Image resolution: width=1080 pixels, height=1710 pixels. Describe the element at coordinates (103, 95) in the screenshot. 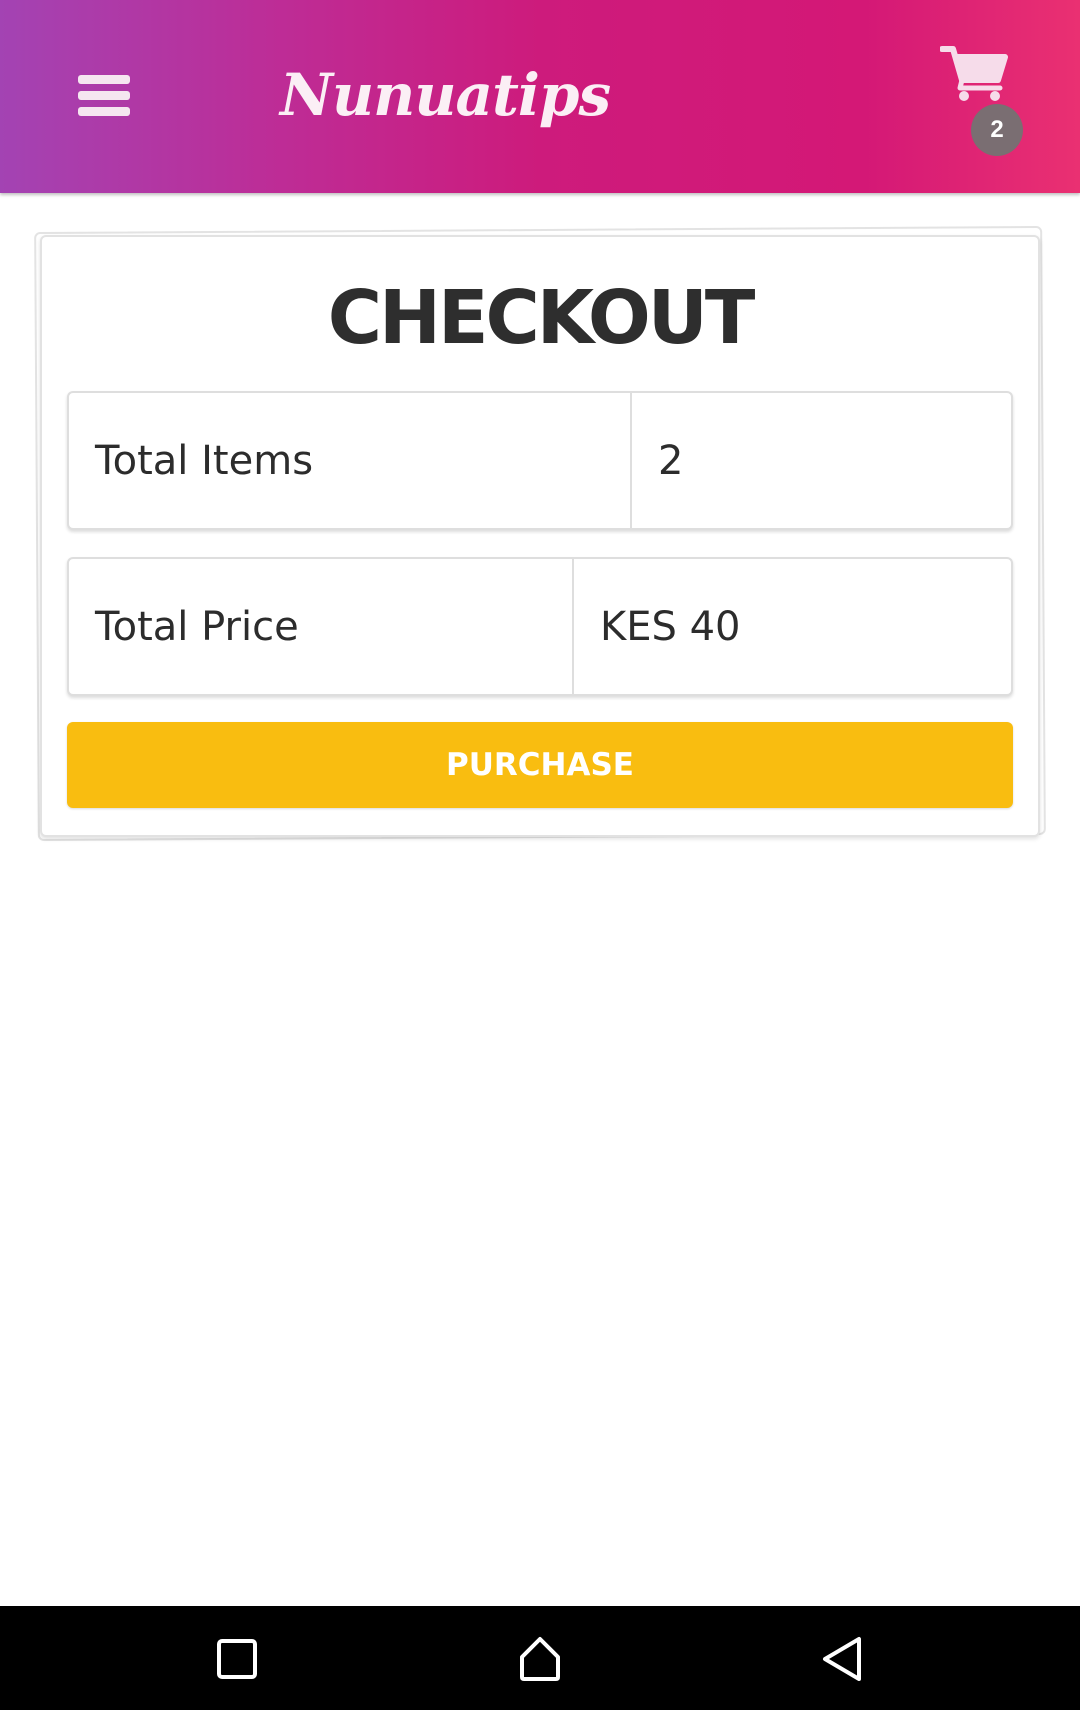

I see `hamburger-menu-icon` at that location.